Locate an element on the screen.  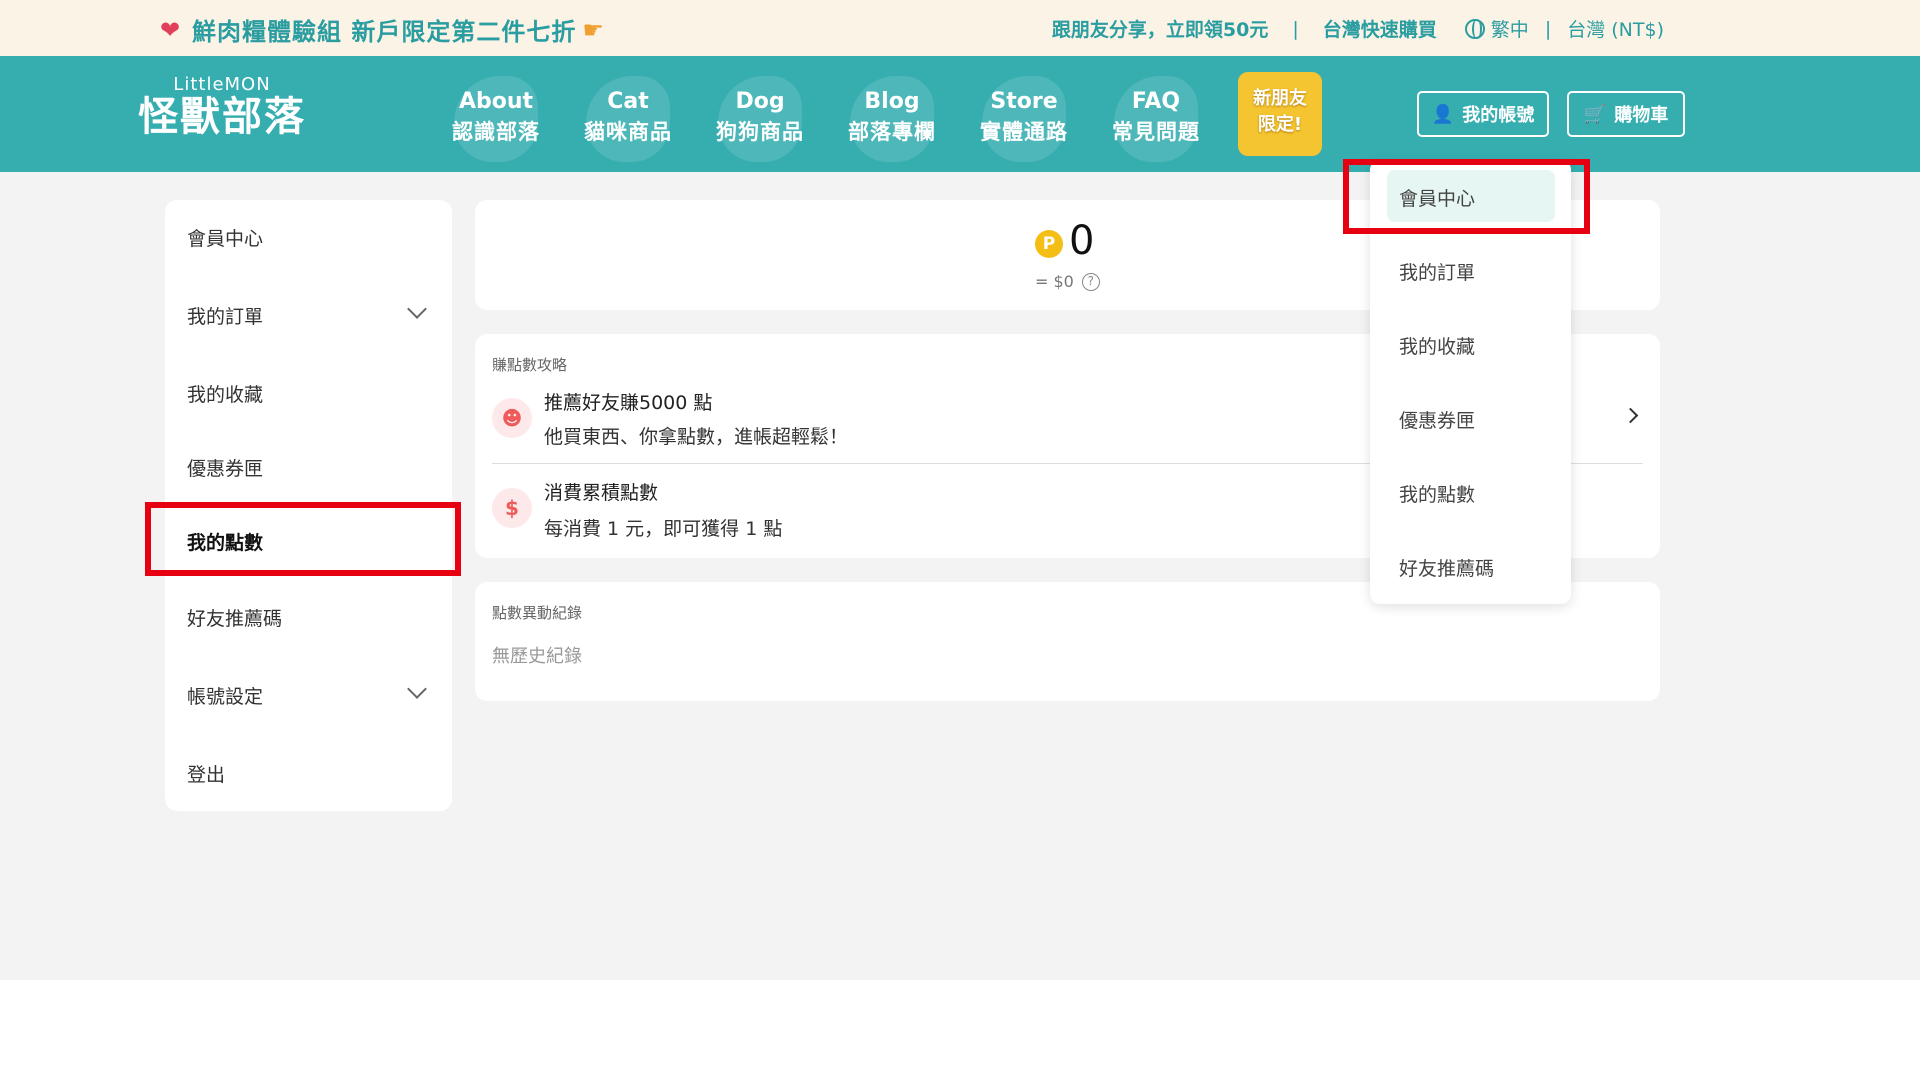
referral-row-title: 推薦好友賺5000 點 is located at coordinates (628, 401).